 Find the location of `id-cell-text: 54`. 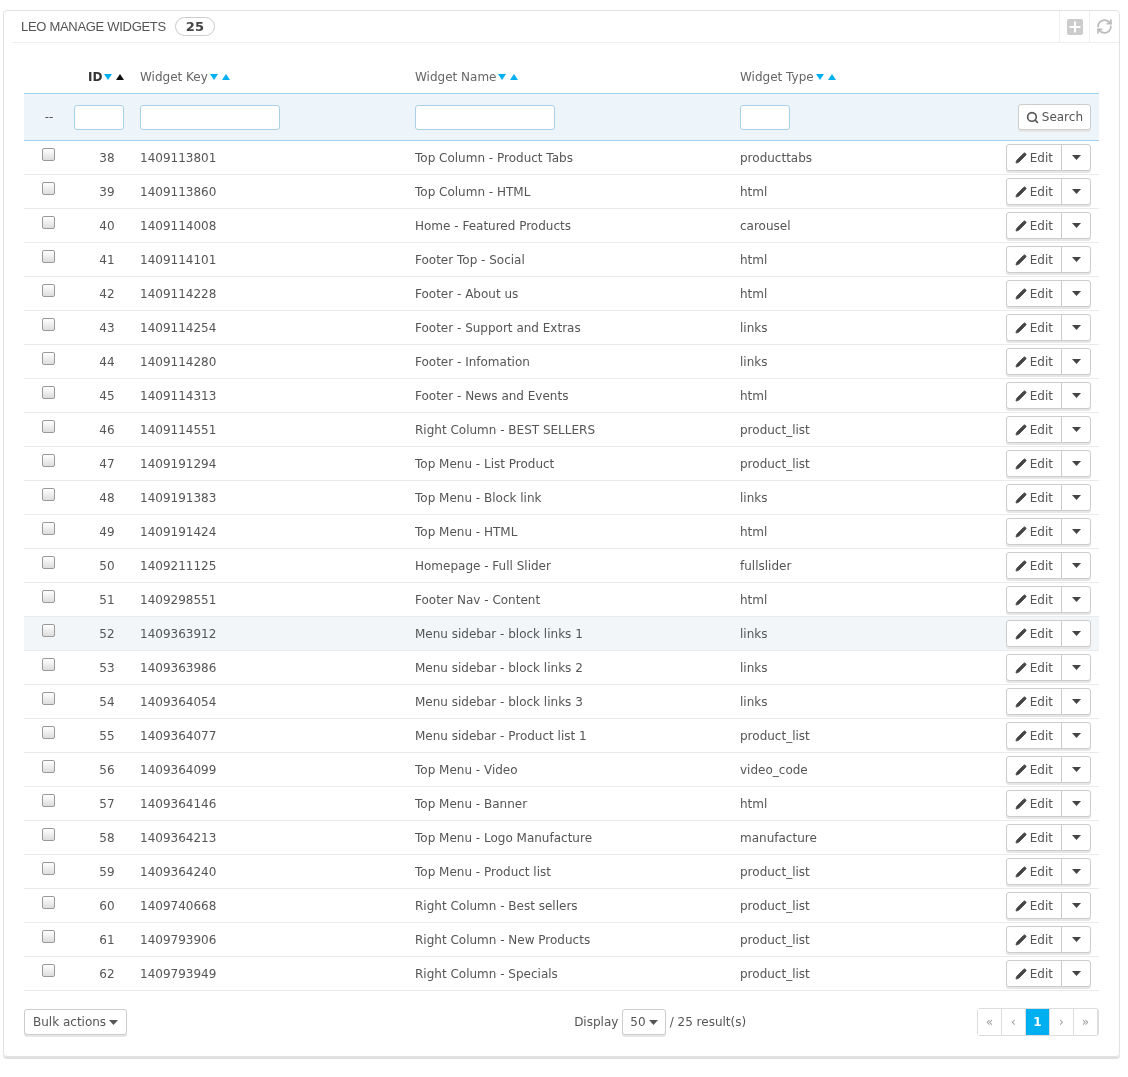

id-cell-text: 54 is located at coordinates (107, 701).